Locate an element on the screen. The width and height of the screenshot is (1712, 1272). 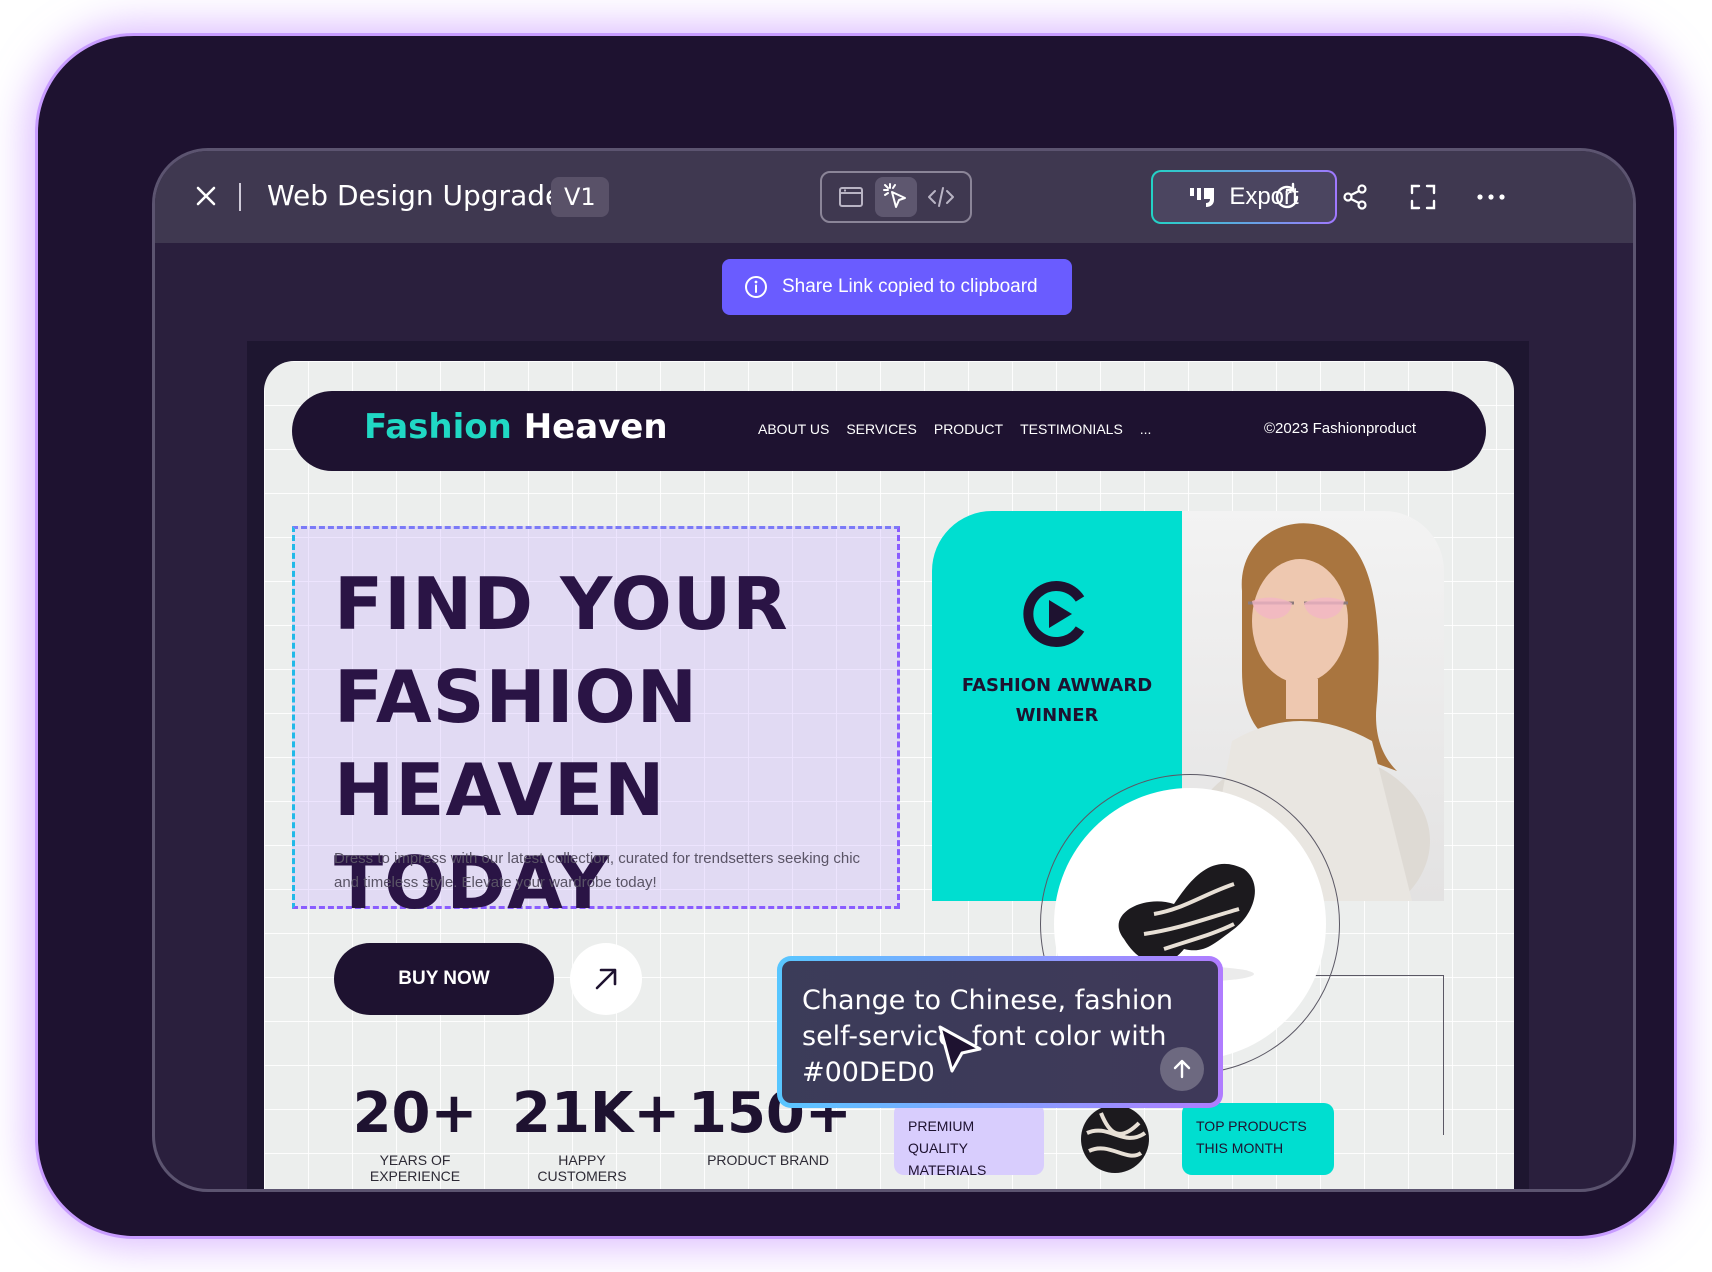
nav-product: PRODUCT is located at coordinates (968, 429).